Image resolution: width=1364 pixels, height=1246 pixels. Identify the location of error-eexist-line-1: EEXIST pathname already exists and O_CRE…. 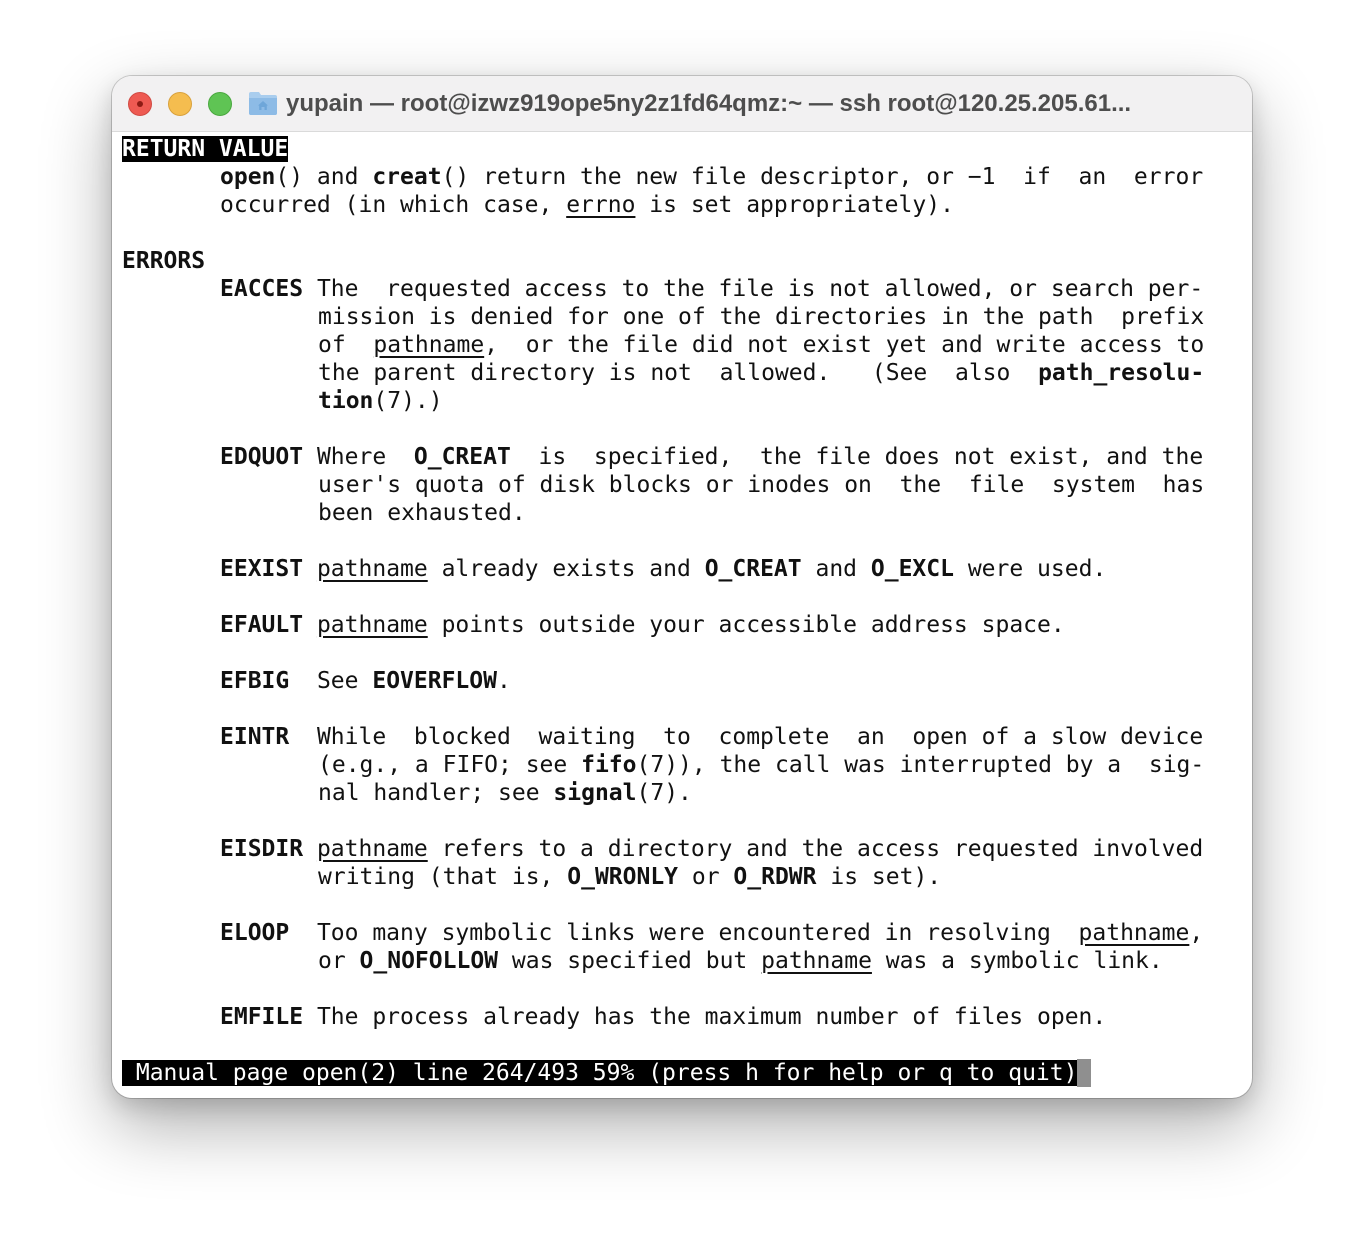
(663, 569).